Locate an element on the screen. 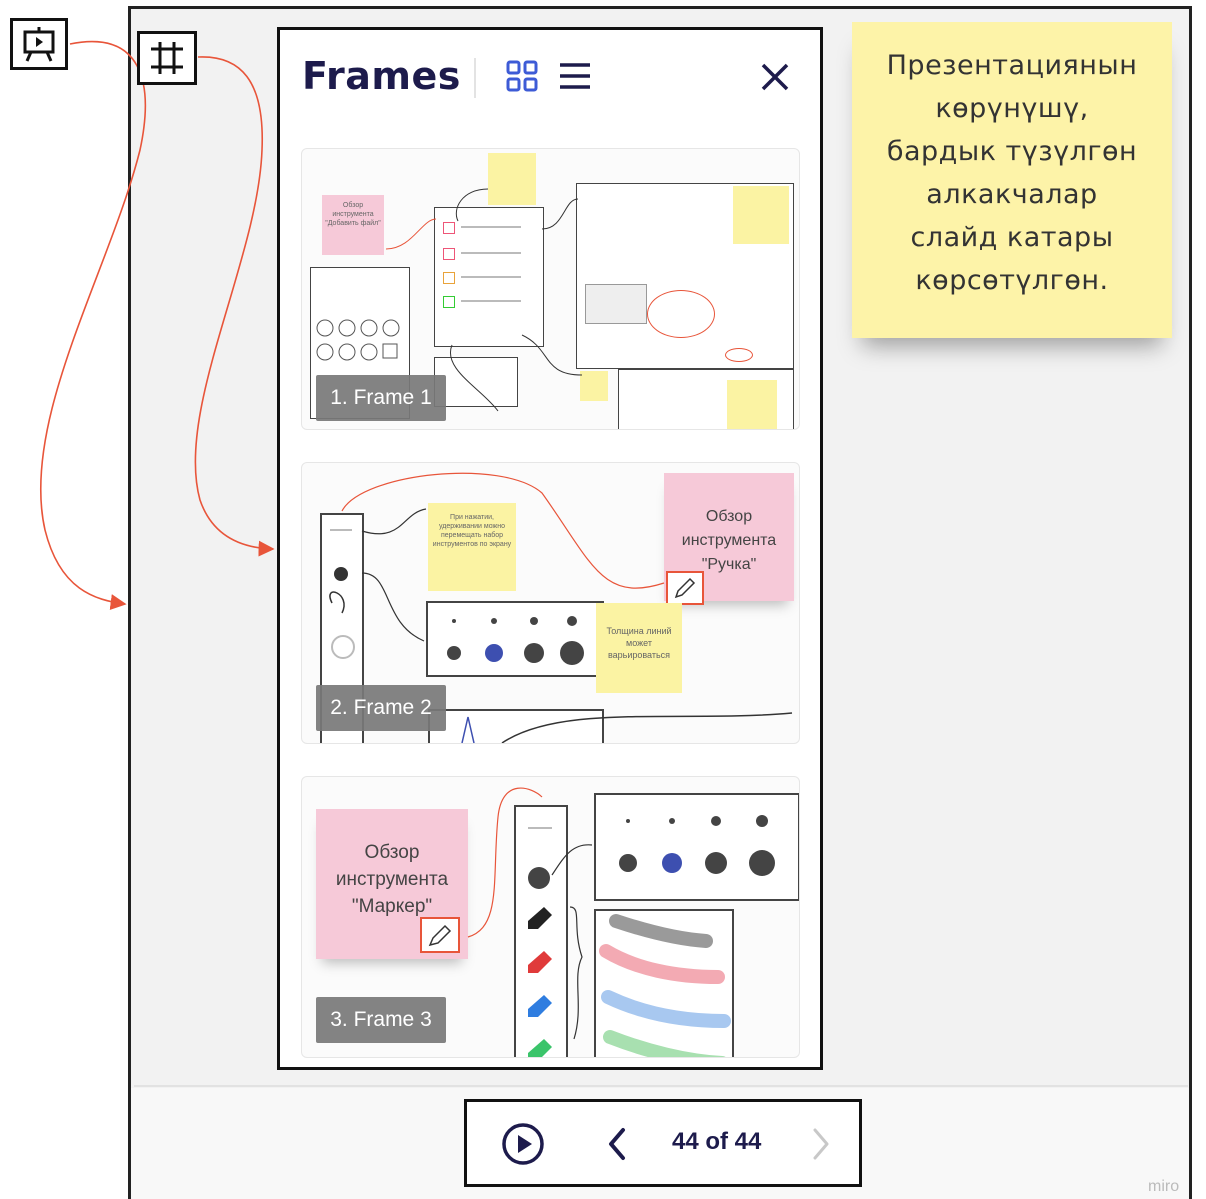  frame-3-label: 3. Frame 3 is located at coordinates (381, 1020).